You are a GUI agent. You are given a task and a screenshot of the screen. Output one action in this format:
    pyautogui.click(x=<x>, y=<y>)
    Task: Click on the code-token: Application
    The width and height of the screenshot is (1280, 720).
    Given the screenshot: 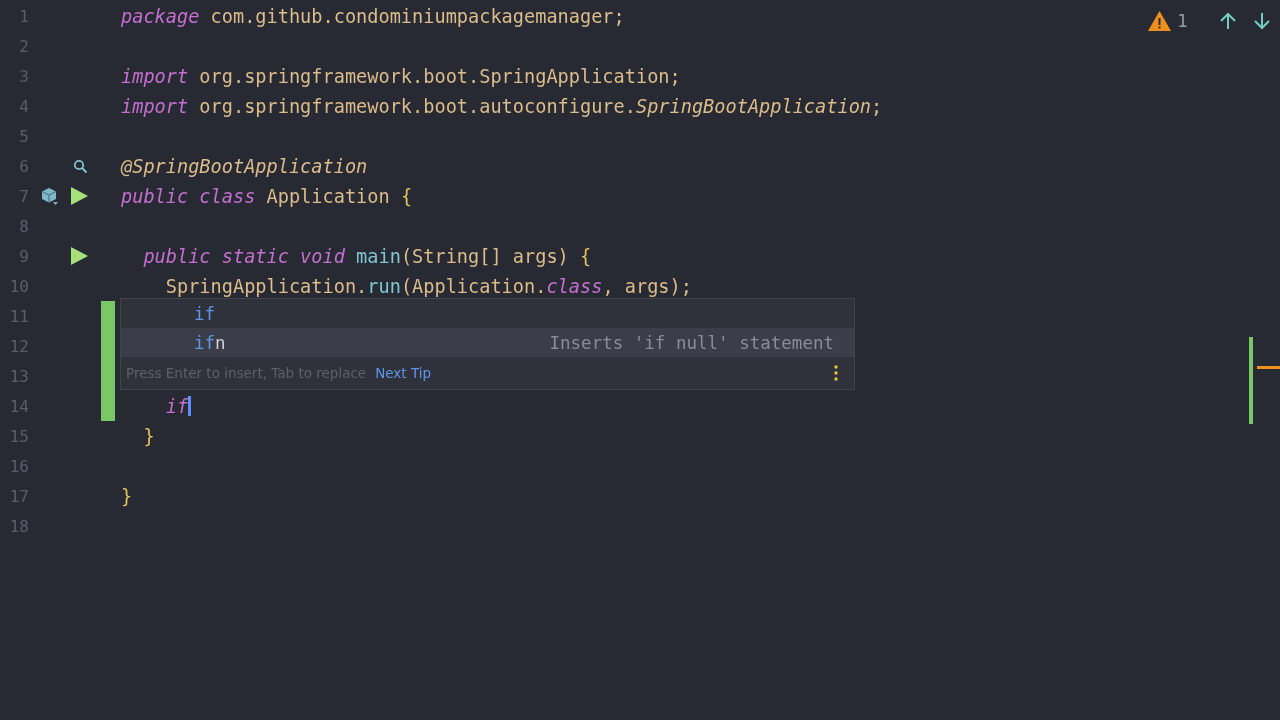 What is the action you would take?
    pyautogui.click(x=328, y=196)
    